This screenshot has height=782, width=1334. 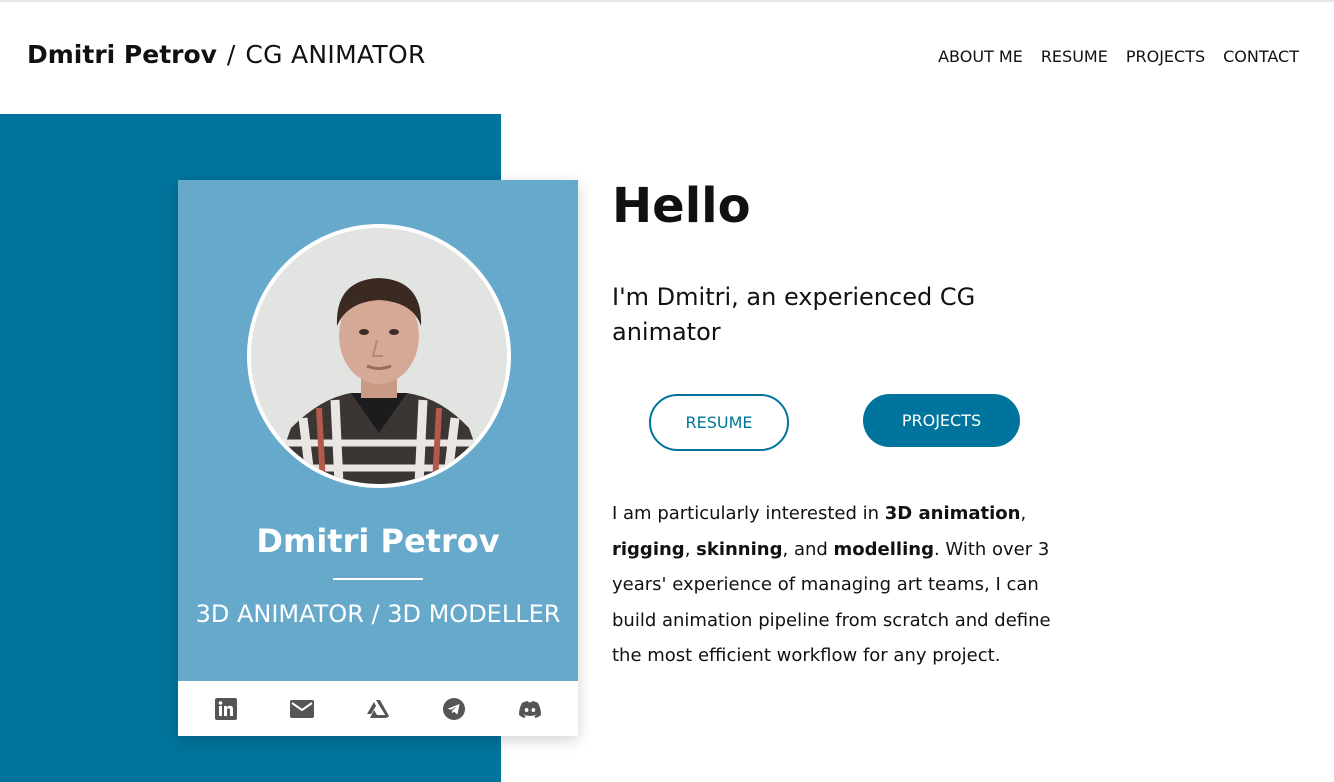 What do you see at coordinates (681, 206) in the screenshot?
I see `hero-greeting: Hello` at bounding box center [681, 206].